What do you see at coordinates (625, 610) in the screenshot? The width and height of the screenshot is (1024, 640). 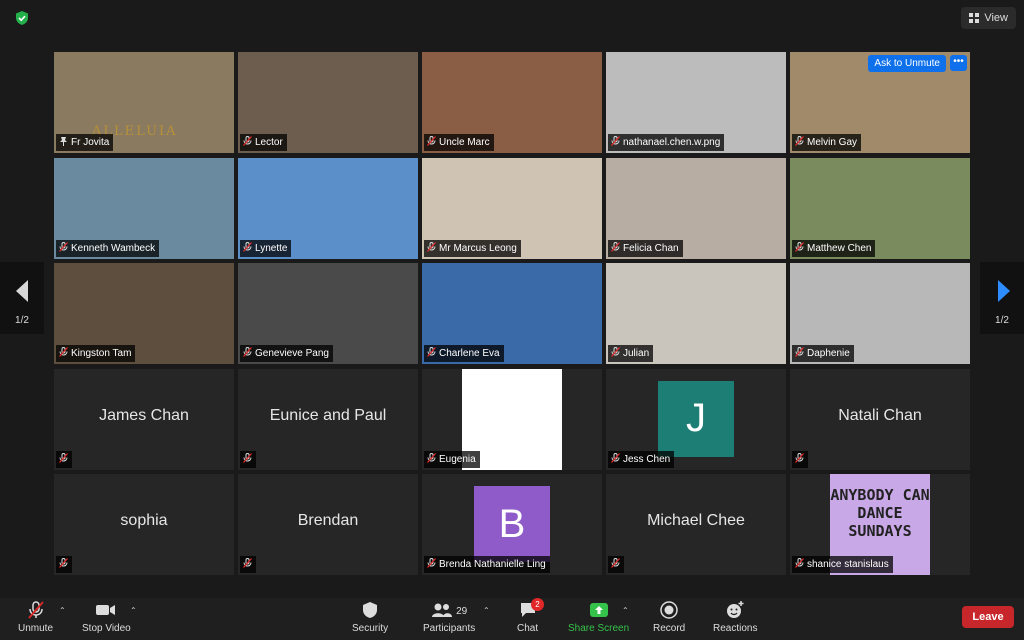 I see `share-options-caret: ⌃` at bounding box center [625, 610].